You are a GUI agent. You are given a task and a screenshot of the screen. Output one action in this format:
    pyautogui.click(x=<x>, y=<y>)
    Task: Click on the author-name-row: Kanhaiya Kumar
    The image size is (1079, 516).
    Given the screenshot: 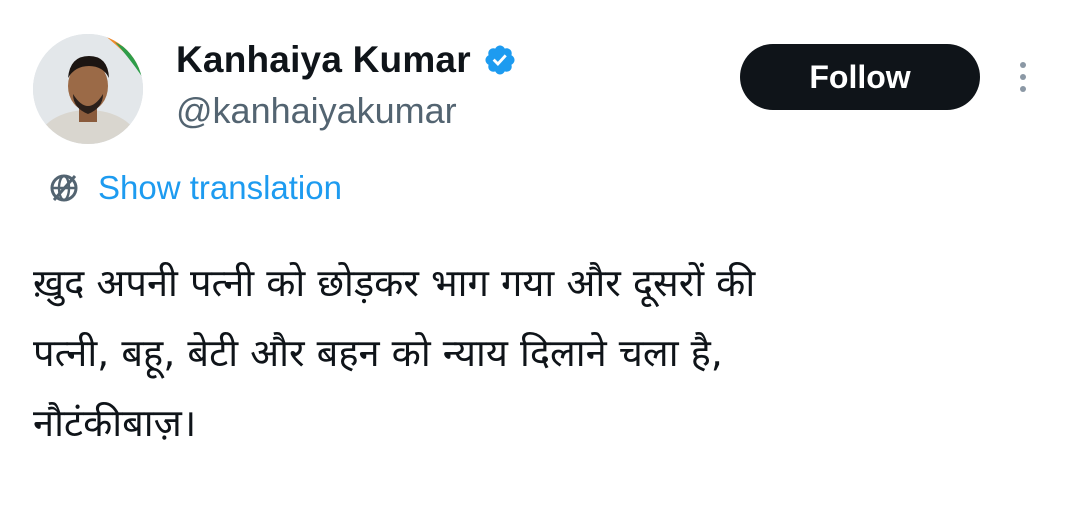 What is the action you would take?
    pyautogui.click(x=346, y=60)
    